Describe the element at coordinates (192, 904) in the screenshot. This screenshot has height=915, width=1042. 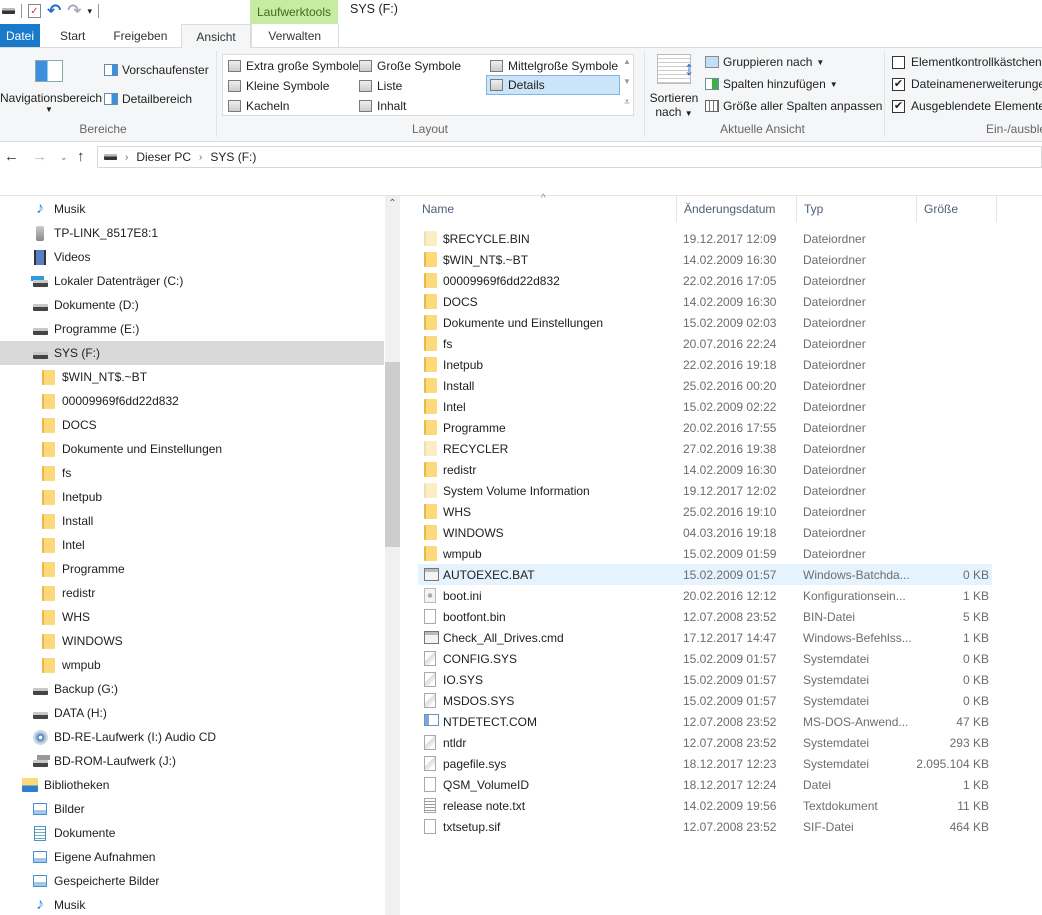
I see `nav-item: ♪ Musik` at that location.